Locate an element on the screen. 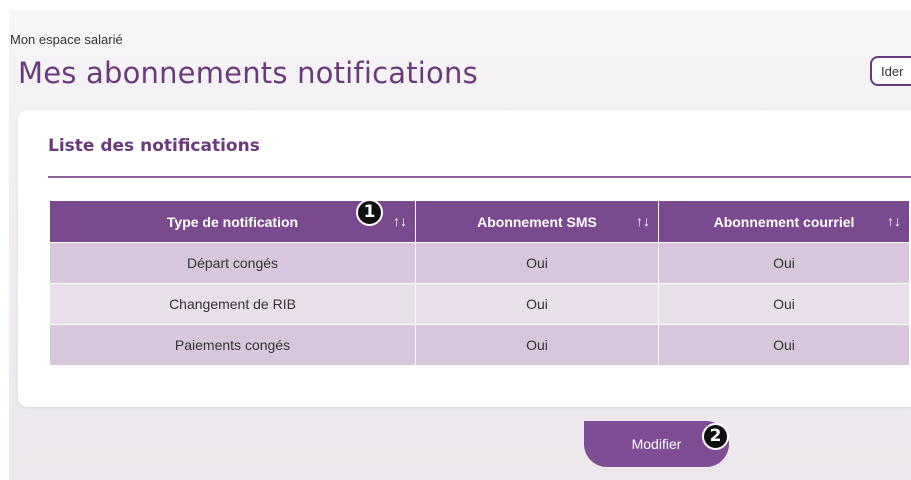 This screenshot has height=480, width=911. card-divider is located at coordinates (479, 177).